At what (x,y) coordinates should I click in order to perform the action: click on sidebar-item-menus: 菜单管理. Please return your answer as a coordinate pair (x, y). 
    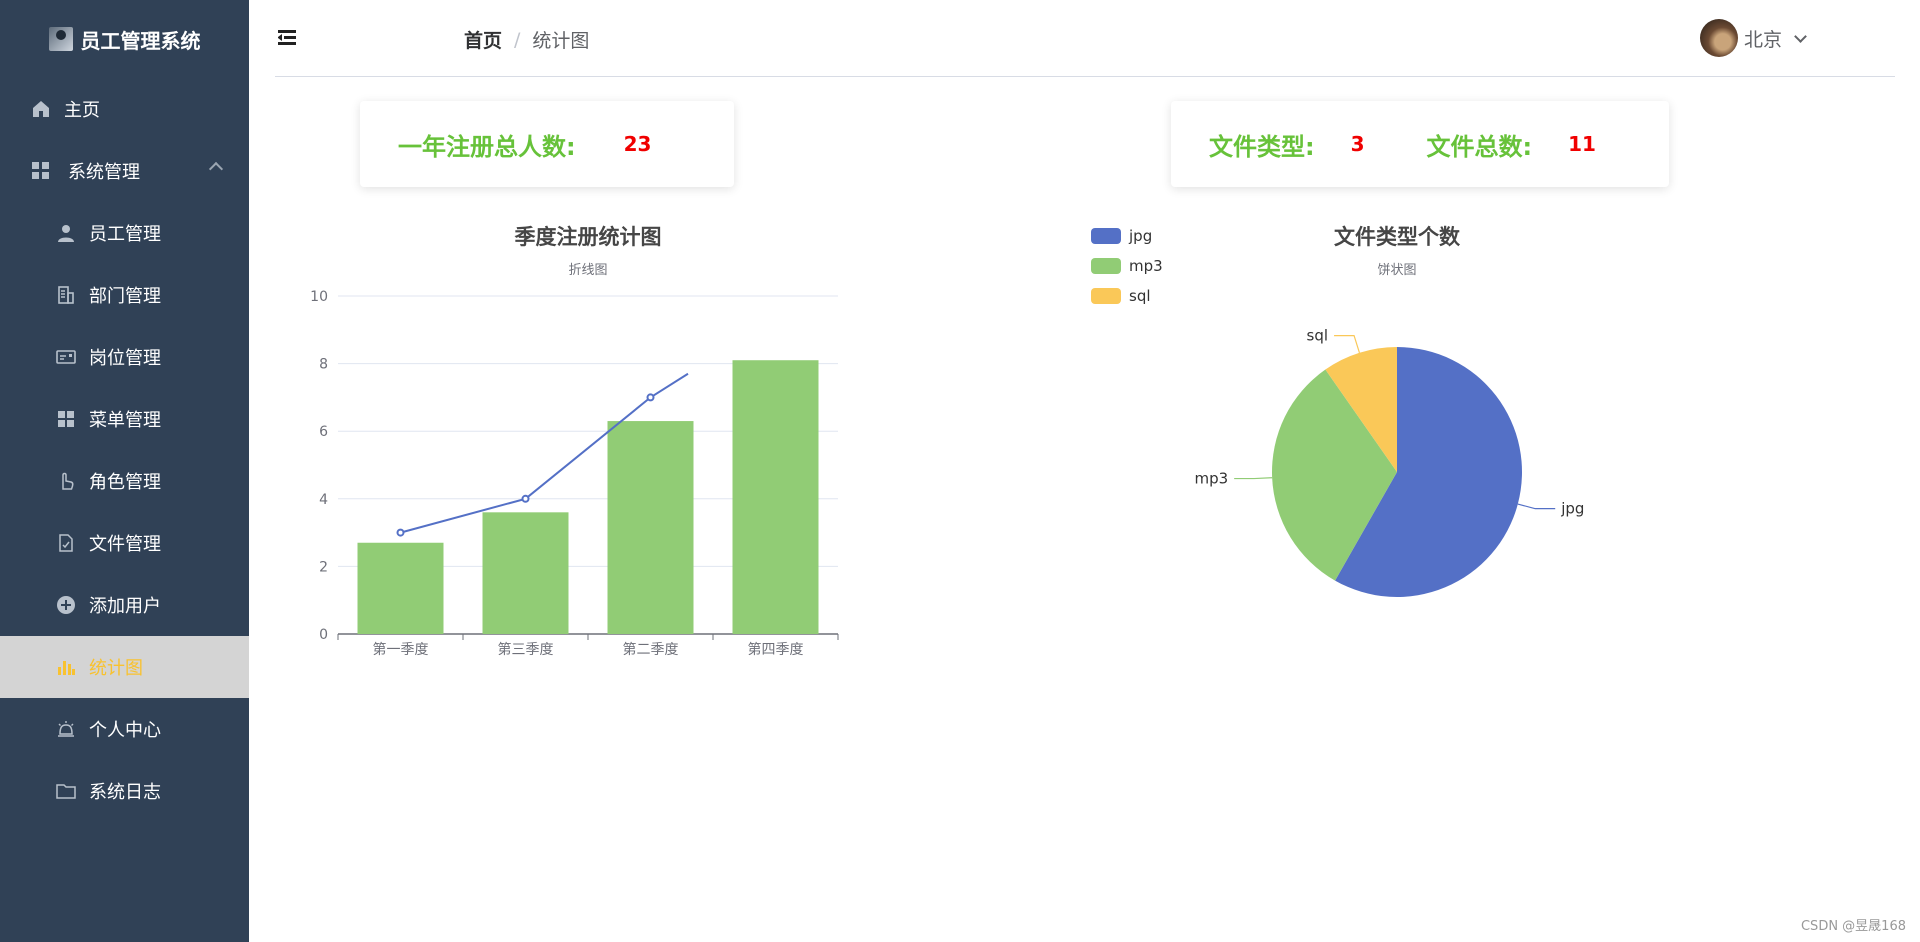
    Looking at the image, I should click on (124, 419).